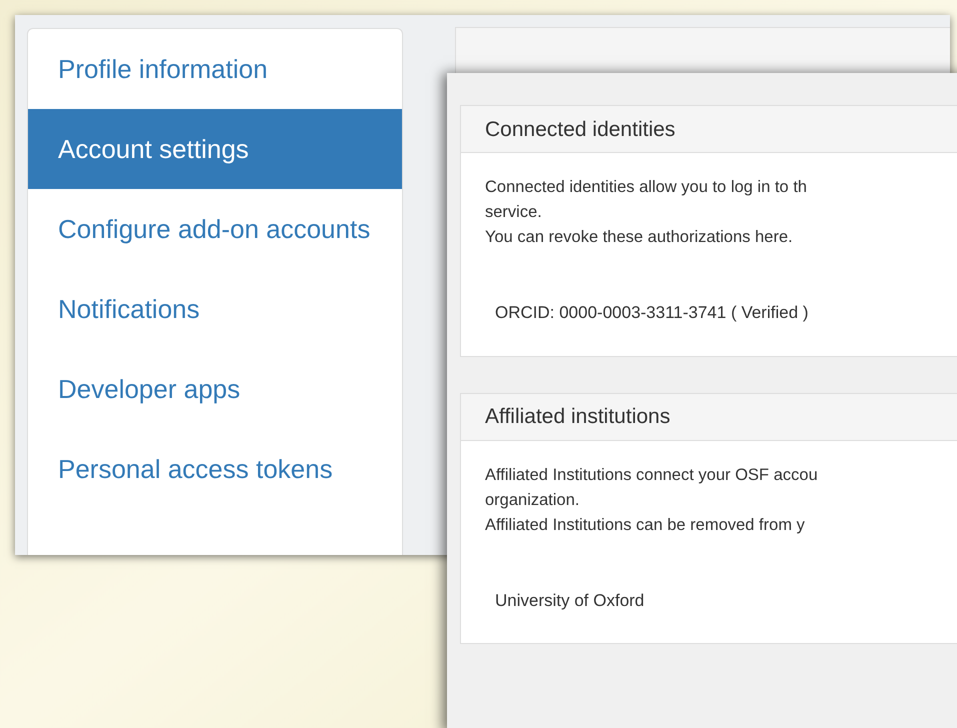 The image size is (957, 728). What do you see at coordinates (215, 69) in the screenshot?
I see `sidebar-item: Profile information` at bounding box center [215, 69].